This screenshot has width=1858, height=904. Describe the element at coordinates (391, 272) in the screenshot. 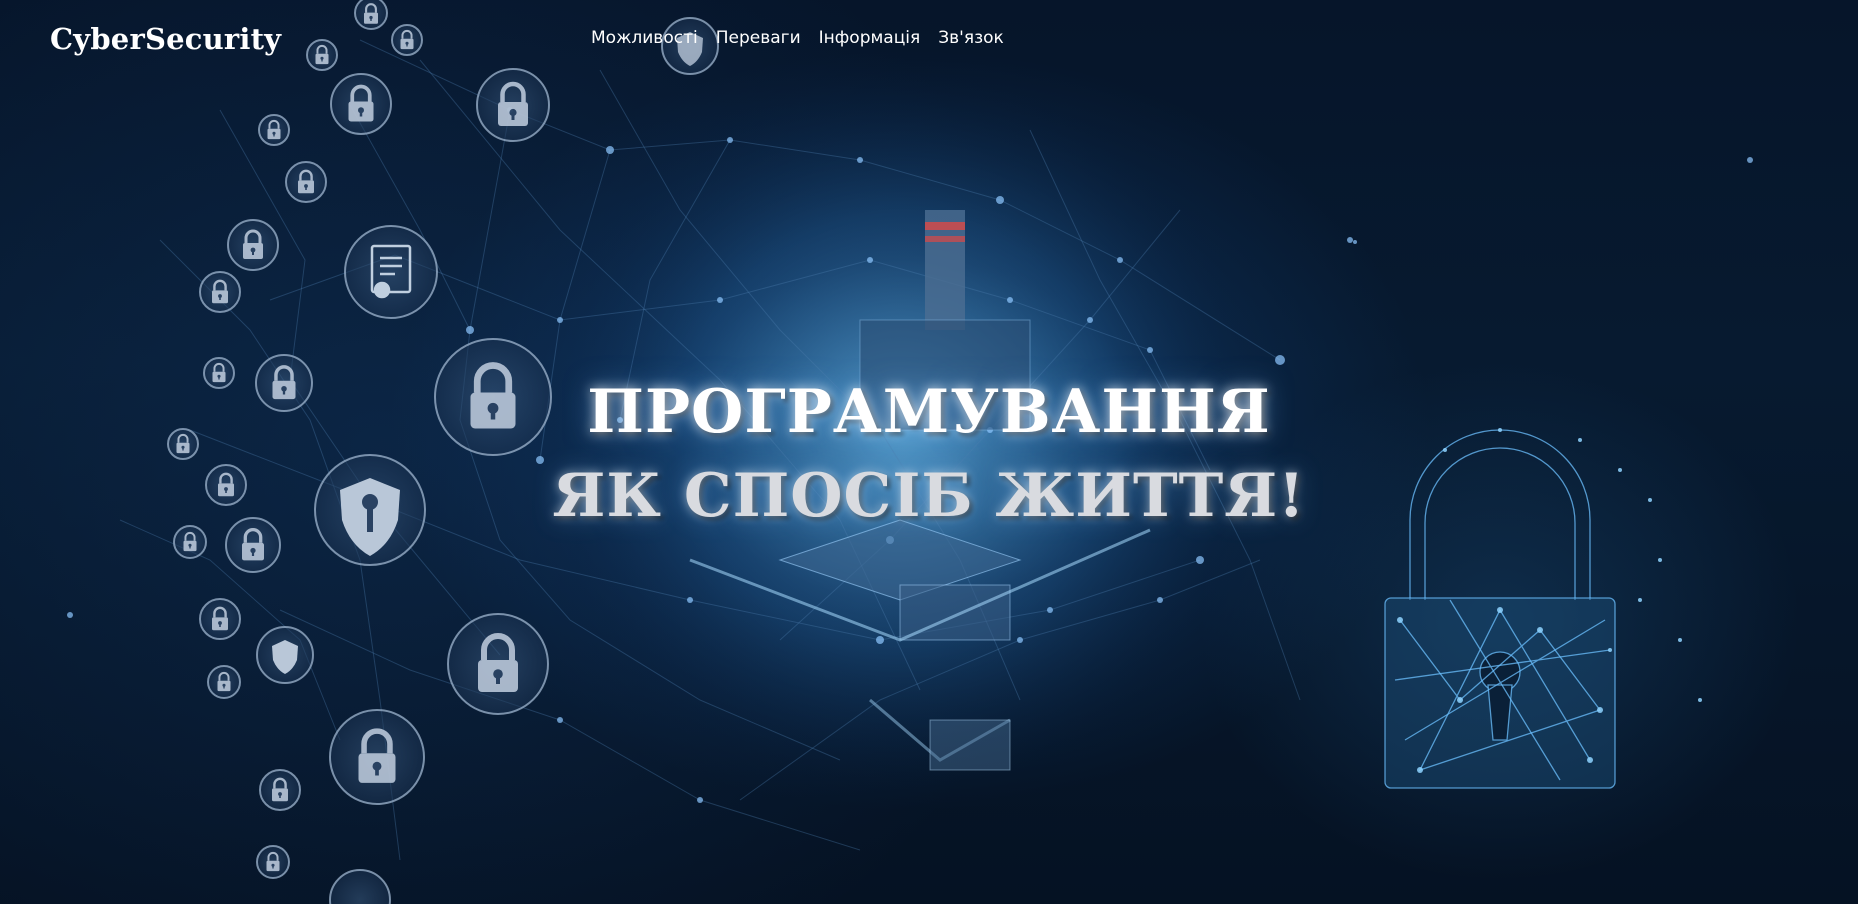

I see `certificate-icon` at that location.